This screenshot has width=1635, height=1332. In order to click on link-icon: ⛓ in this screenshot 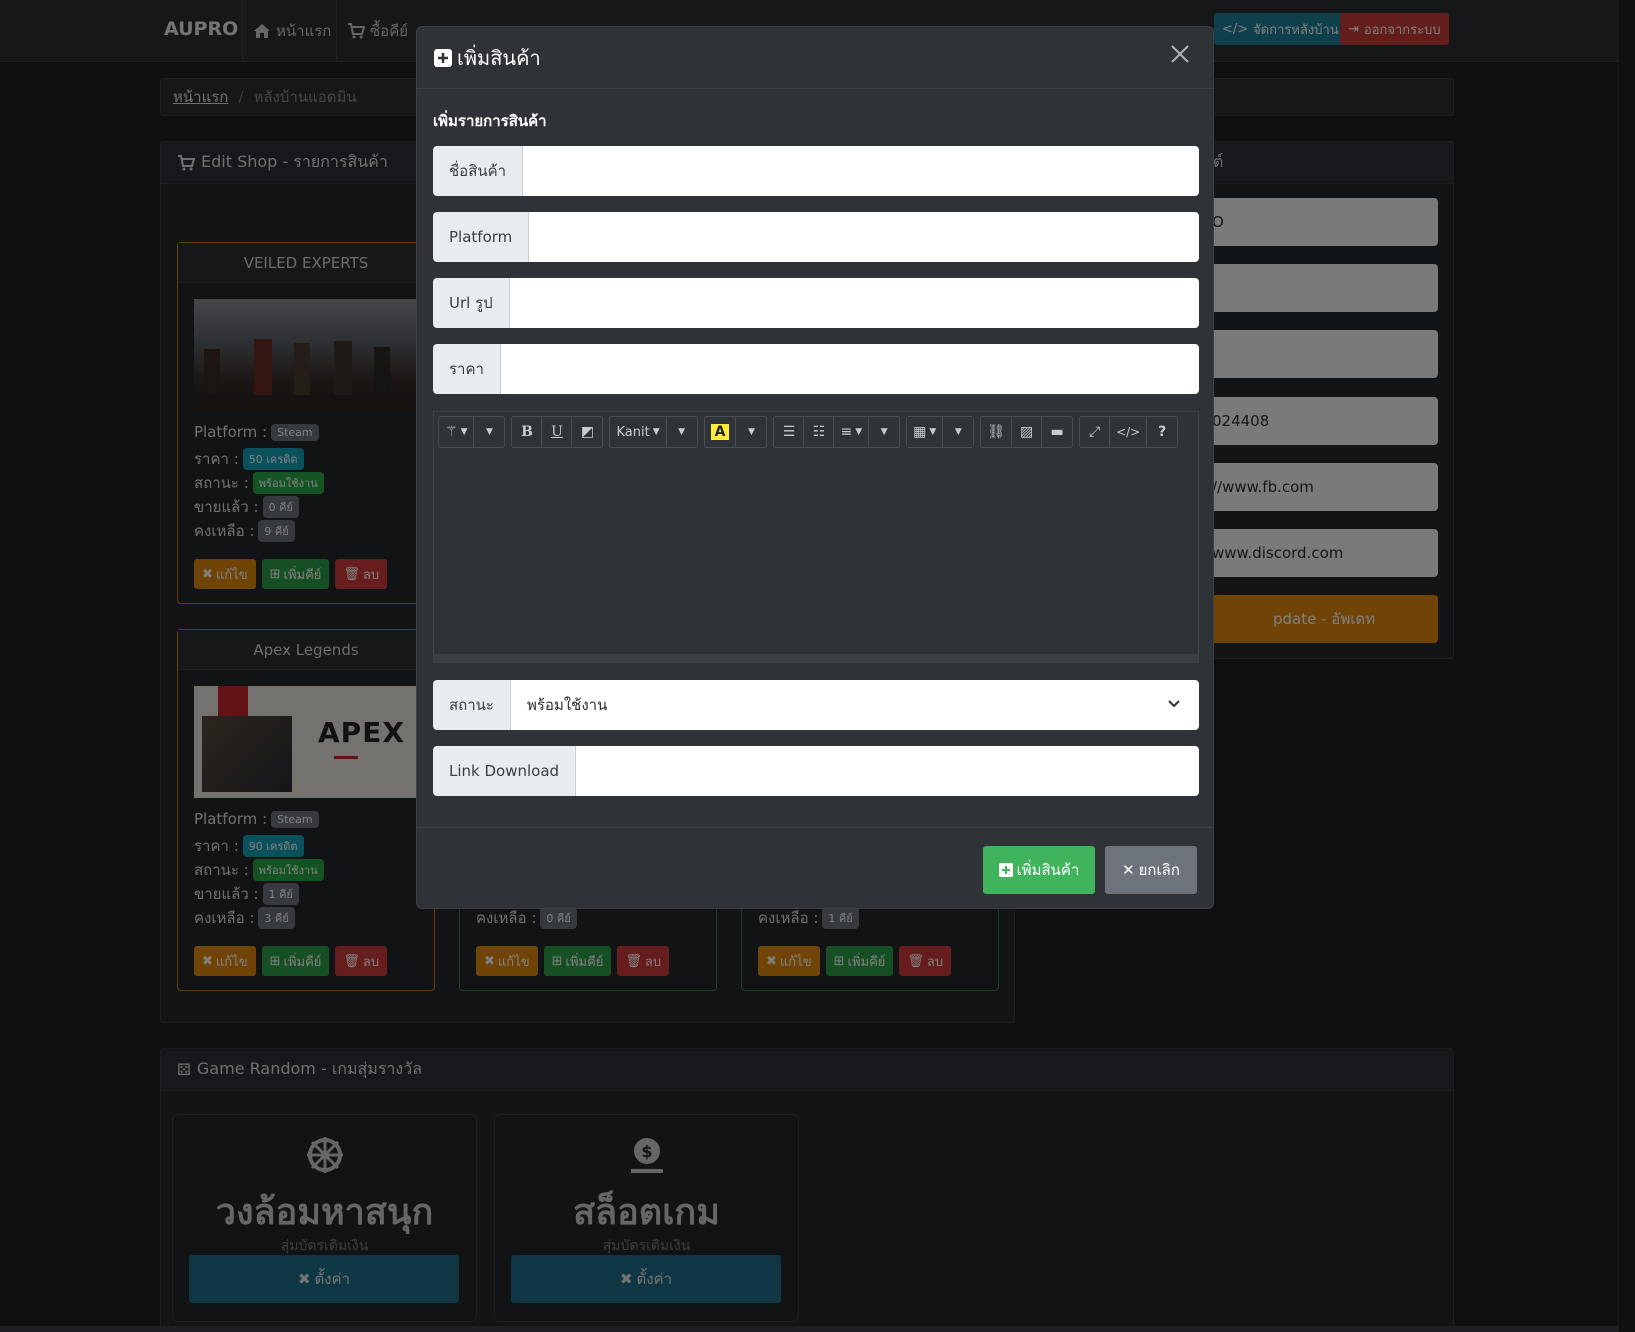, I will do `click(996, 432)`.